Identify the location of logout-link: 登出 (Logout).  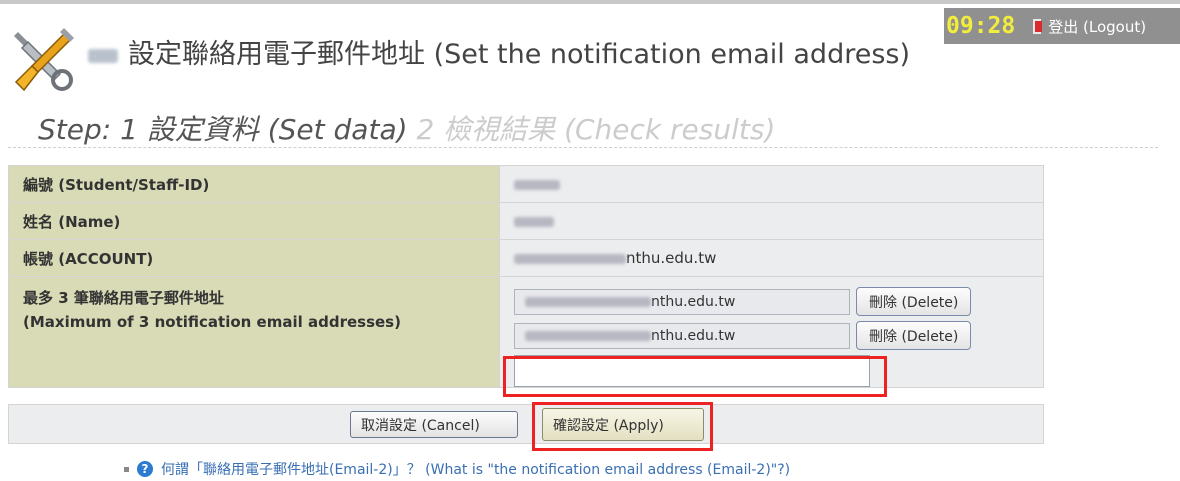
(1089, 26).